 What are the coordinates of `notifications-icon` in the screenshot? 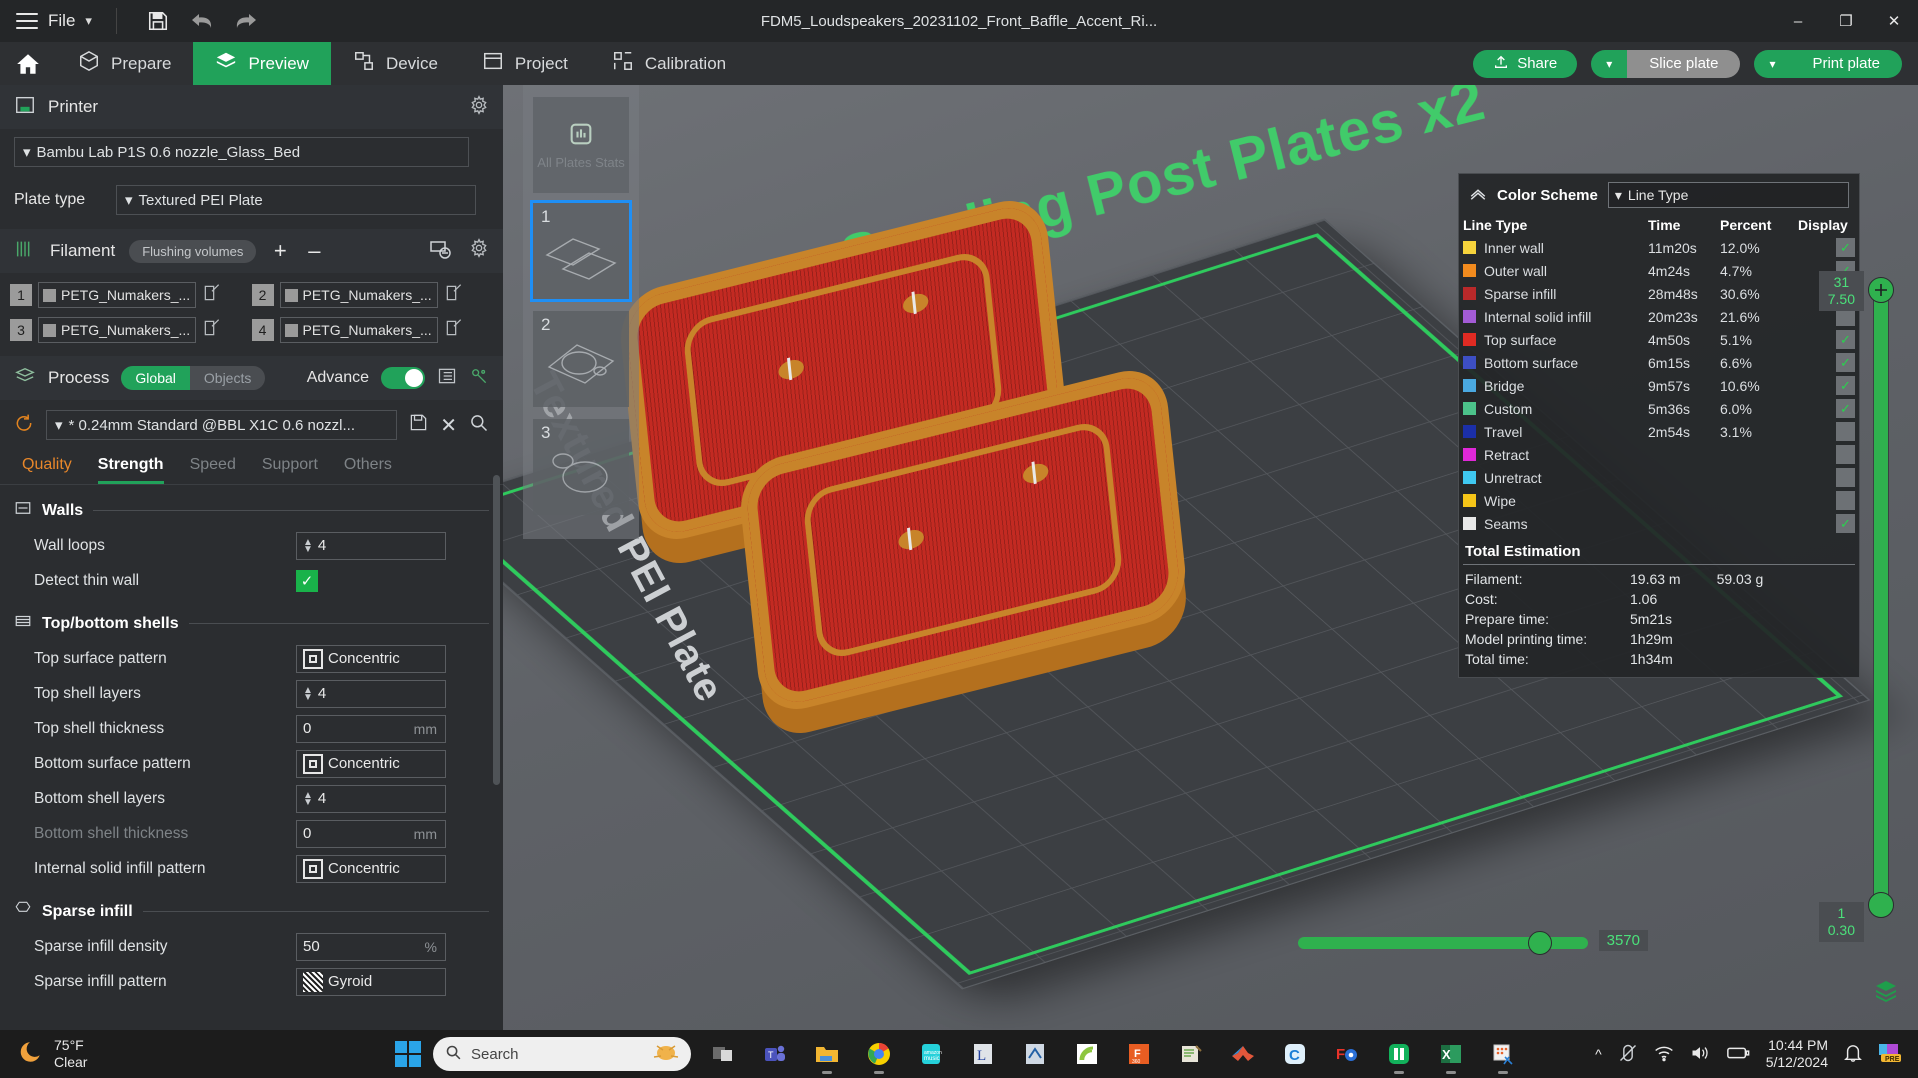 It's located at (1853, 1054).